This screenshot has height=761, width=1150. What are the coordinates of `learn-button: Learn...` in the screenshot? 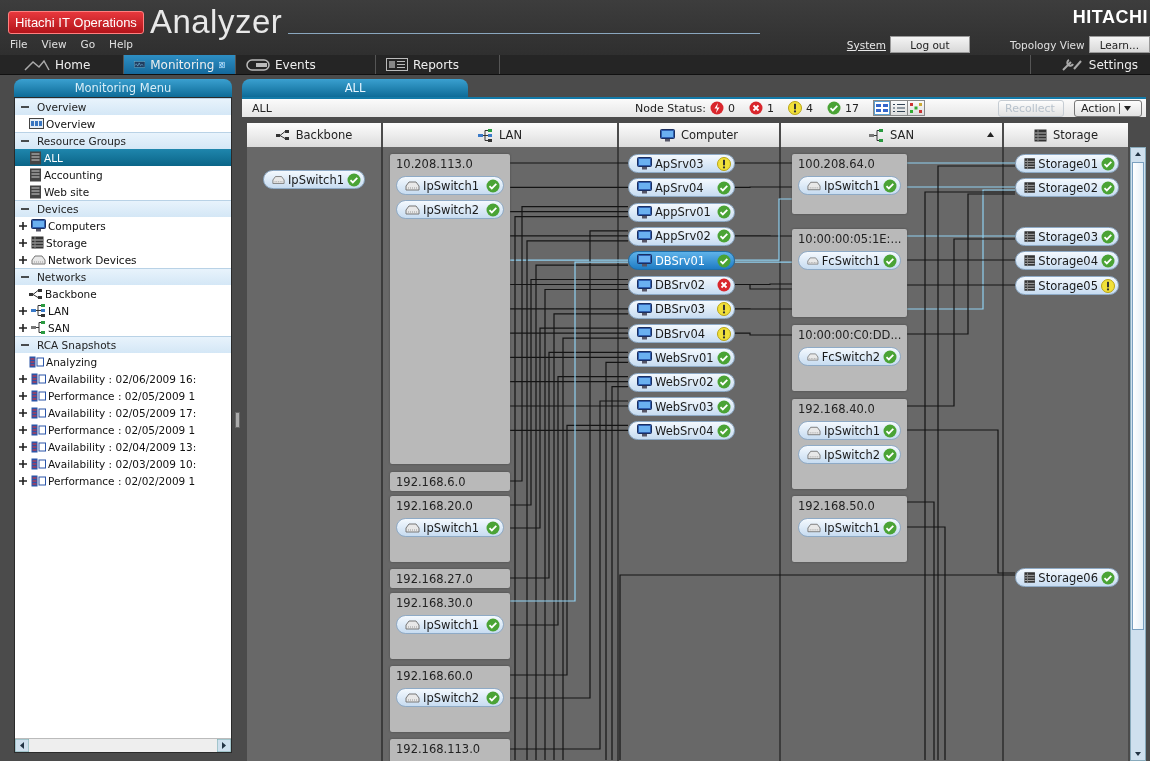 It's located at (1119, 44).